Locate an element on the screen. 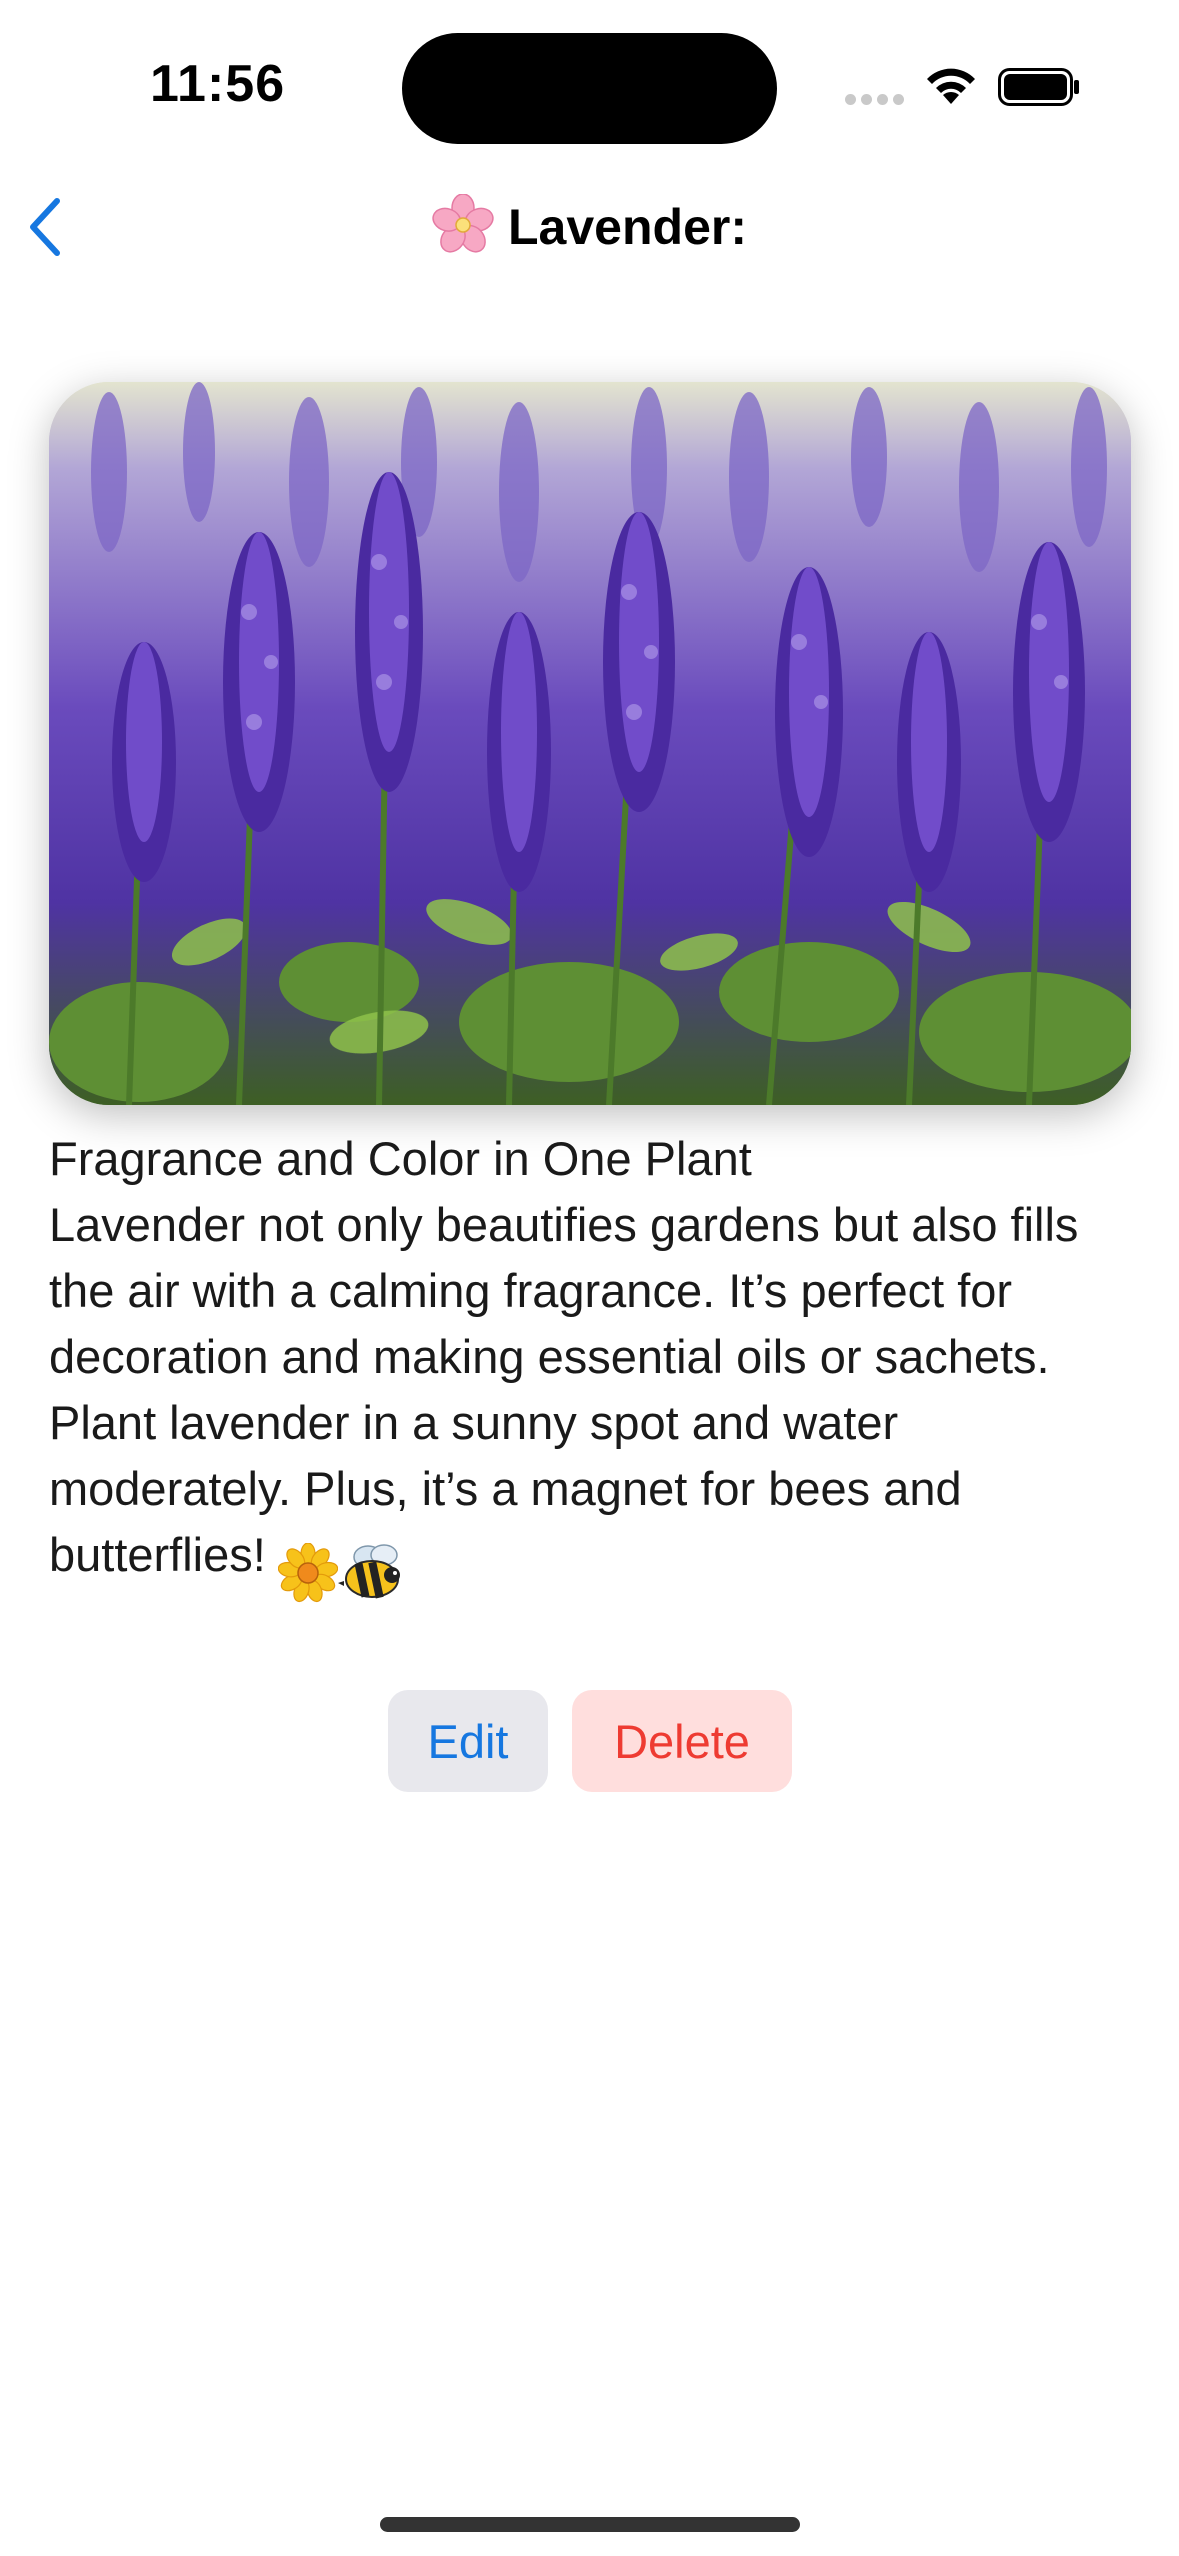  status-time: 11:56 is located at coordinates (218, 84).